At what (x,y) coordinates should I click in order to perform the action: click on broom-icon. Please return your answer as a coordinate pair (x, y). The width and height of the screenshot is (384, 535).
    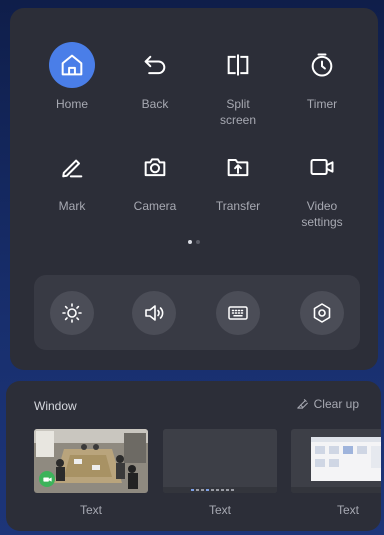
    Looking at the image, I should click on (302, 403).